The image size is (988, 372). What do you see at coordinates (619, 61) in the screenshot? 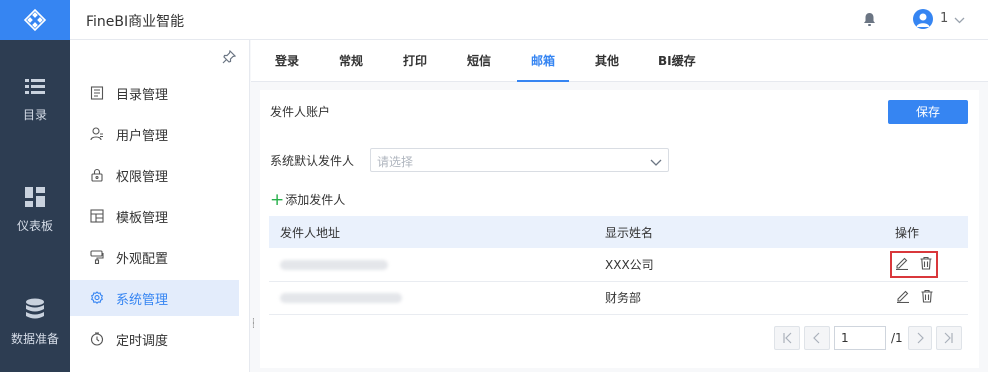
I see `settings-tabs: 登录 常规 打印 短信 邮箱 其他 BI缓存` at bounding box center [619, 61].